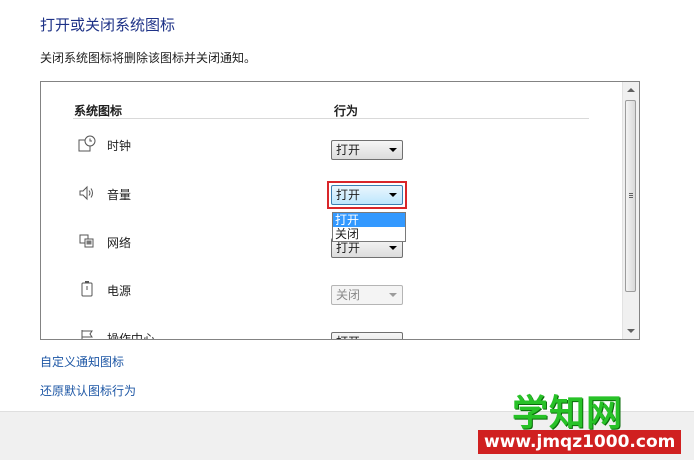 This screenshot has width=694, height=460. I want to click on column-header-icons: 系统图标, so click(98, 111).